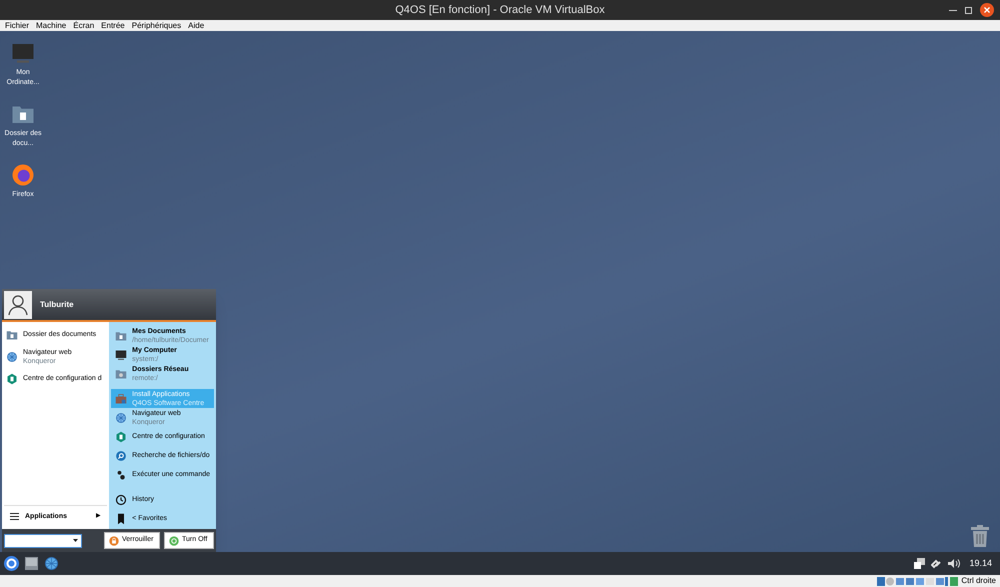 This screenshot has width=1000, height=587. Describe the element at coordinates (157, 26) in the screenshot. I see `menu-item: Périphériques` at that location.